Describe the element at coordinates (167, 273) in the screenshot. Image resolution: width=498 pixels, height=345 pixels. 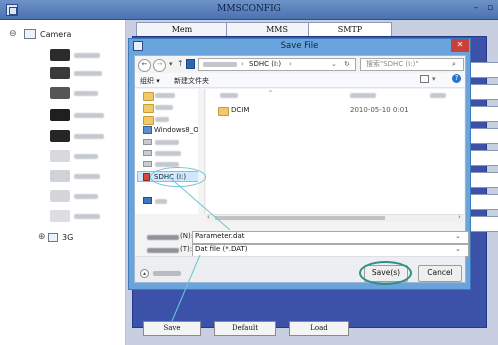
I see `hide-folders-label-redacted` at that location.